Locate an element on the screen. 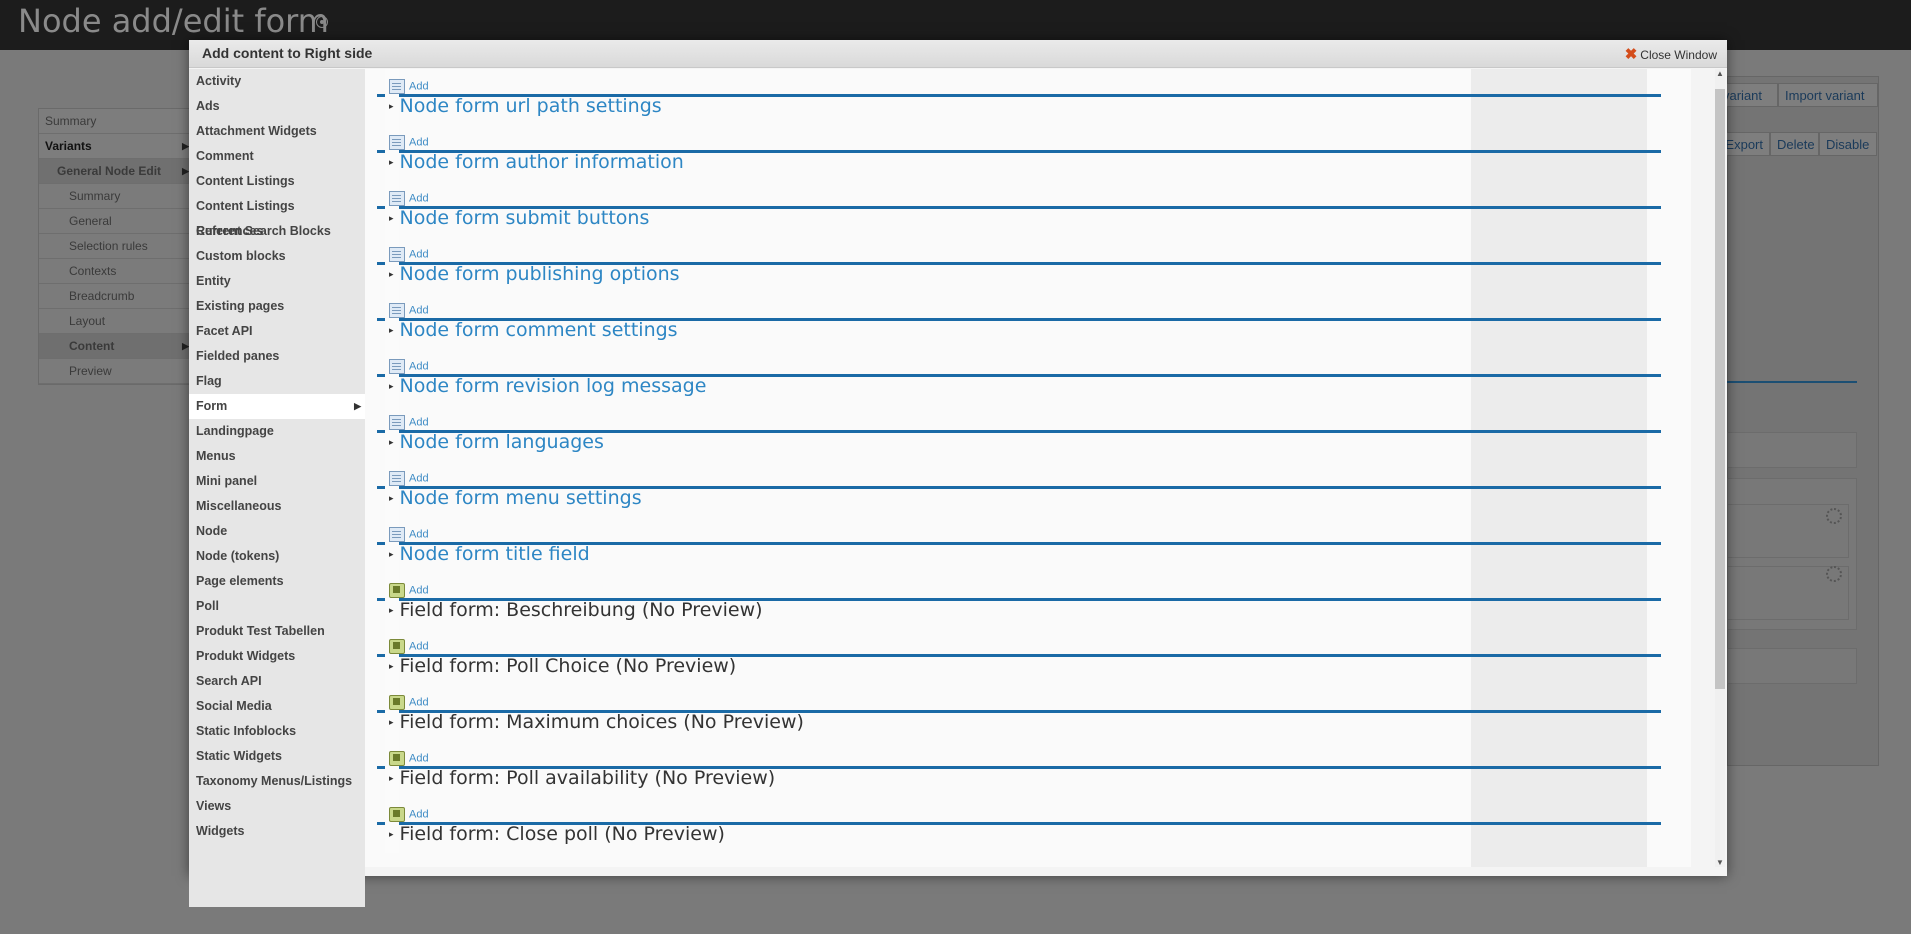 This screenshot has width=1911, height=934. content-type-label: Add ▸ Node form url path settings is located at coordinates (523, 97).